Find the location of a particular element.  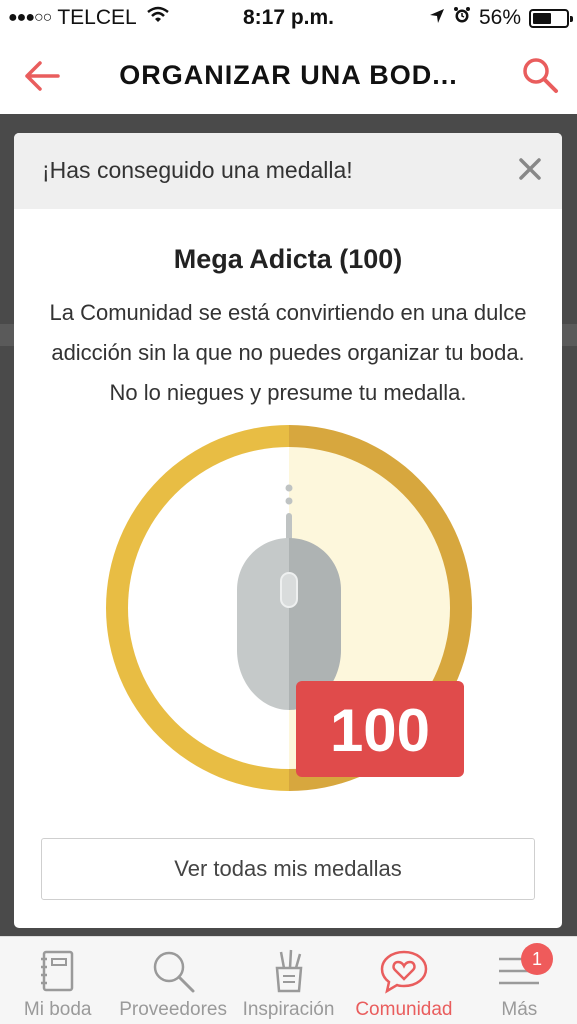

medal-name: Mega Adicta (100) is located at coordinates (288, 259).